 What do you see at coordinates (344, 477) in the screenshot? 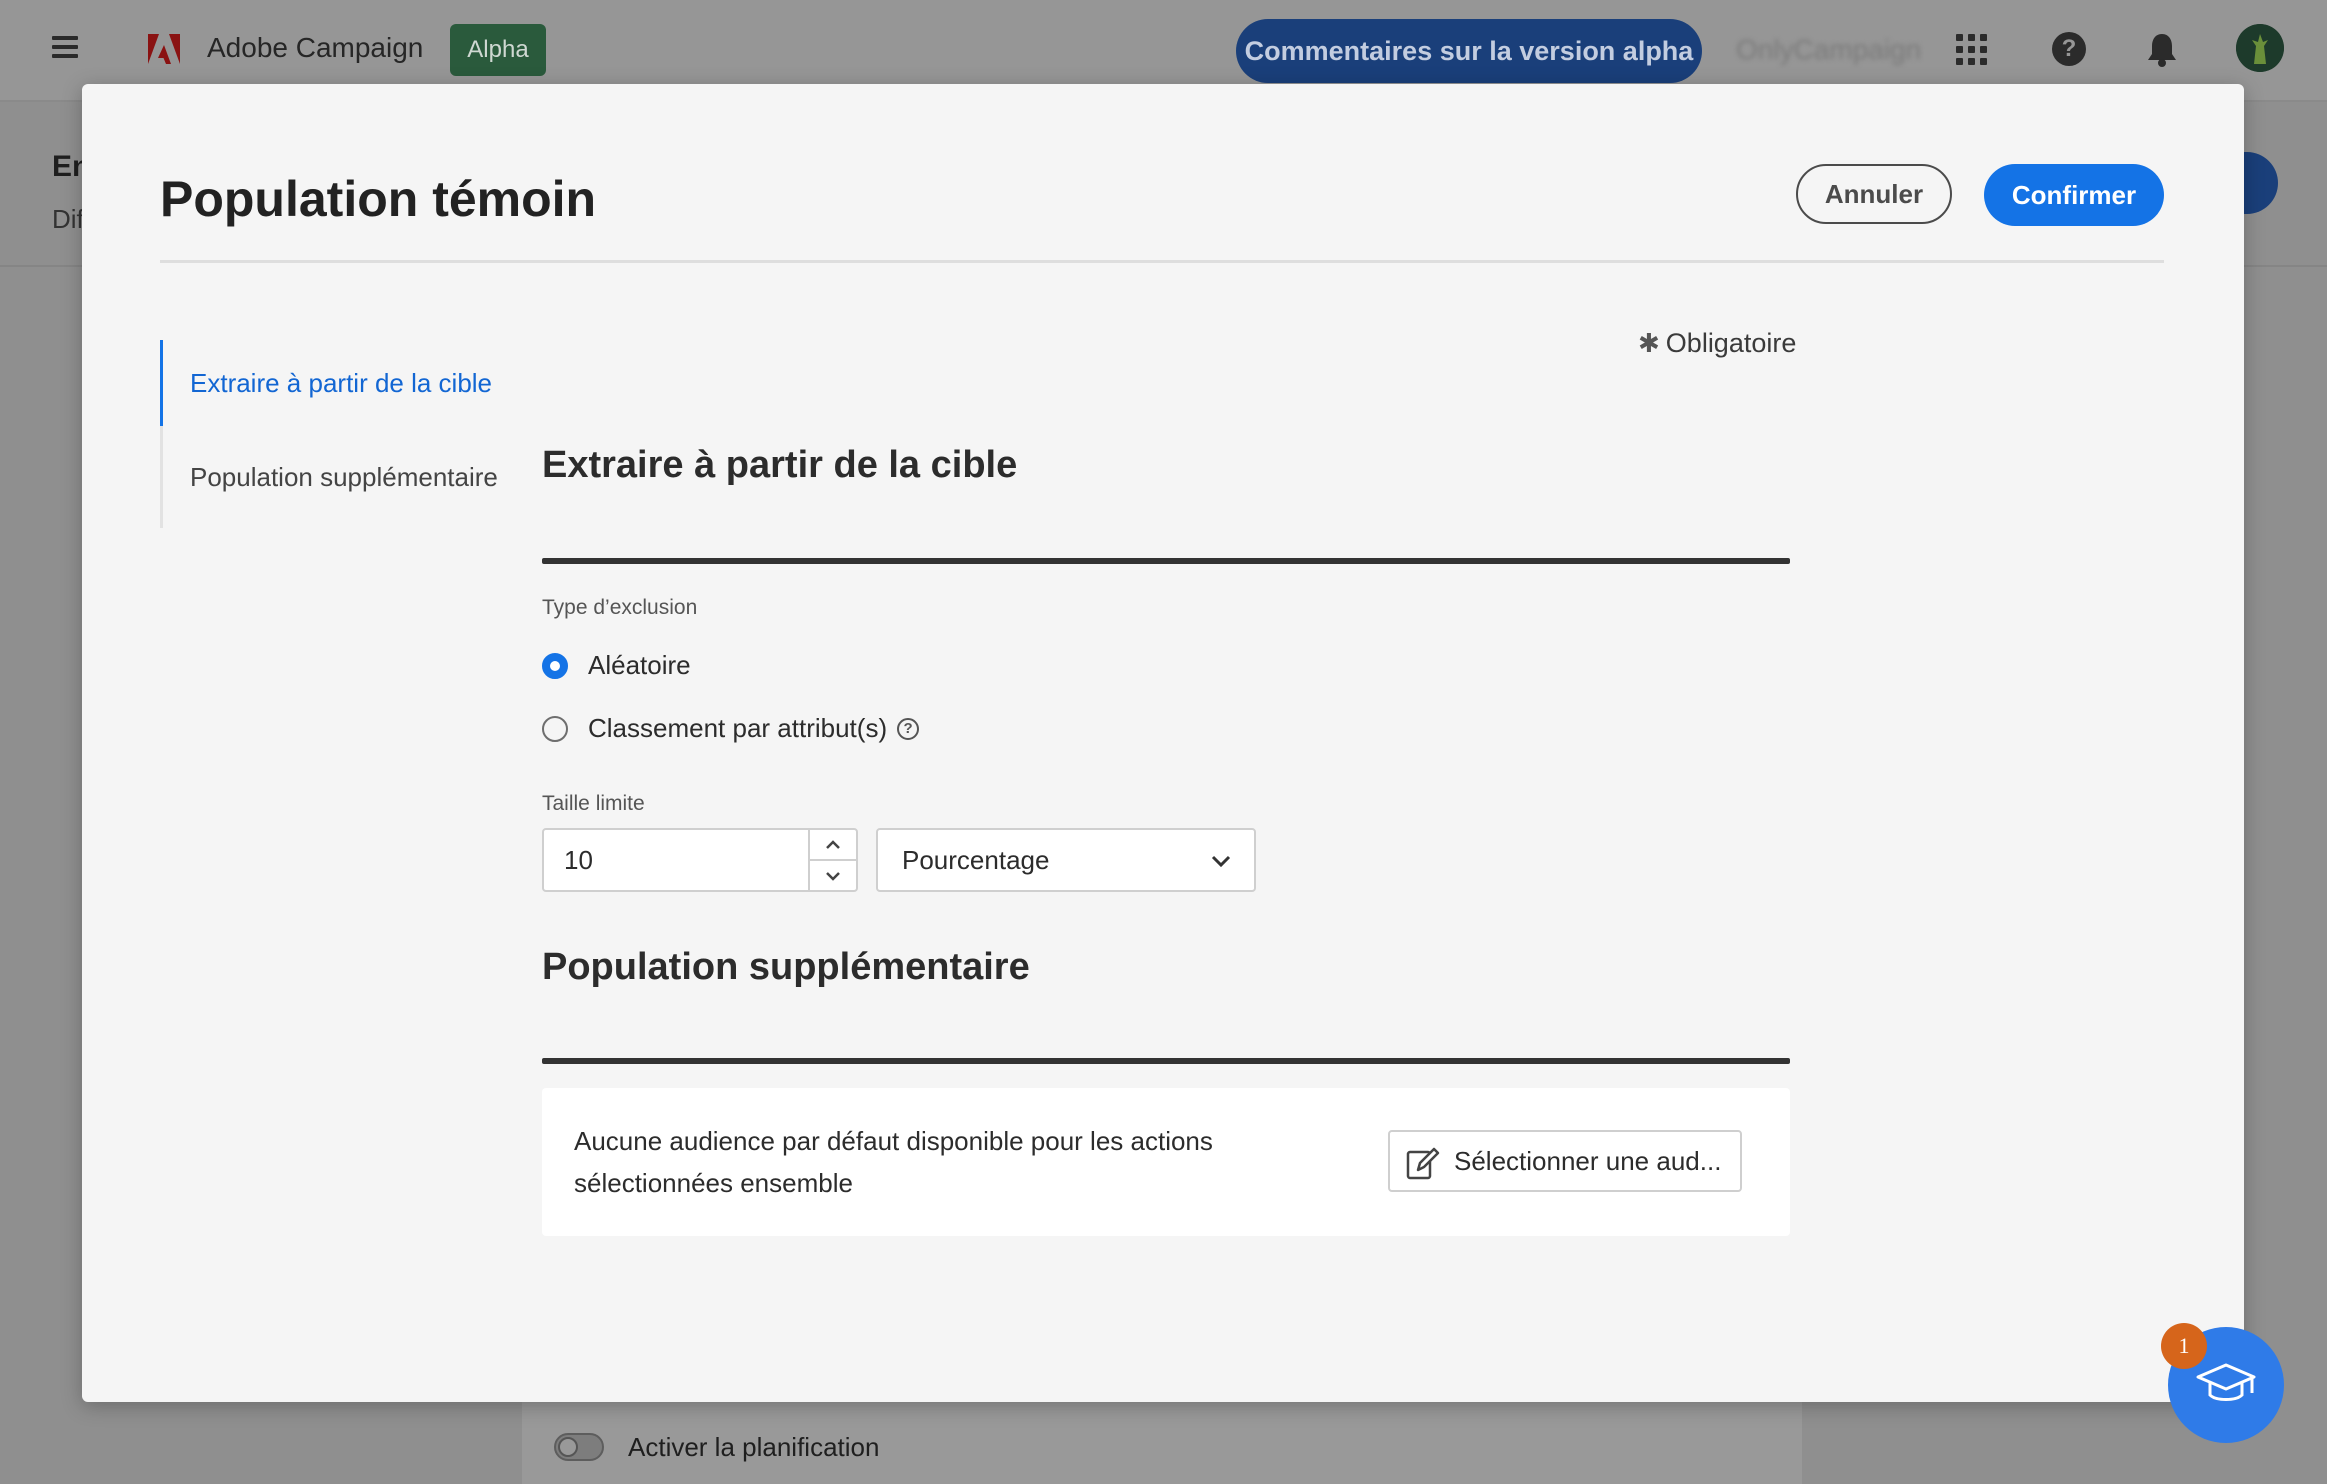
I see `section-nav-item-additional: Population supplémentaire` at bounding box center [344, 477].